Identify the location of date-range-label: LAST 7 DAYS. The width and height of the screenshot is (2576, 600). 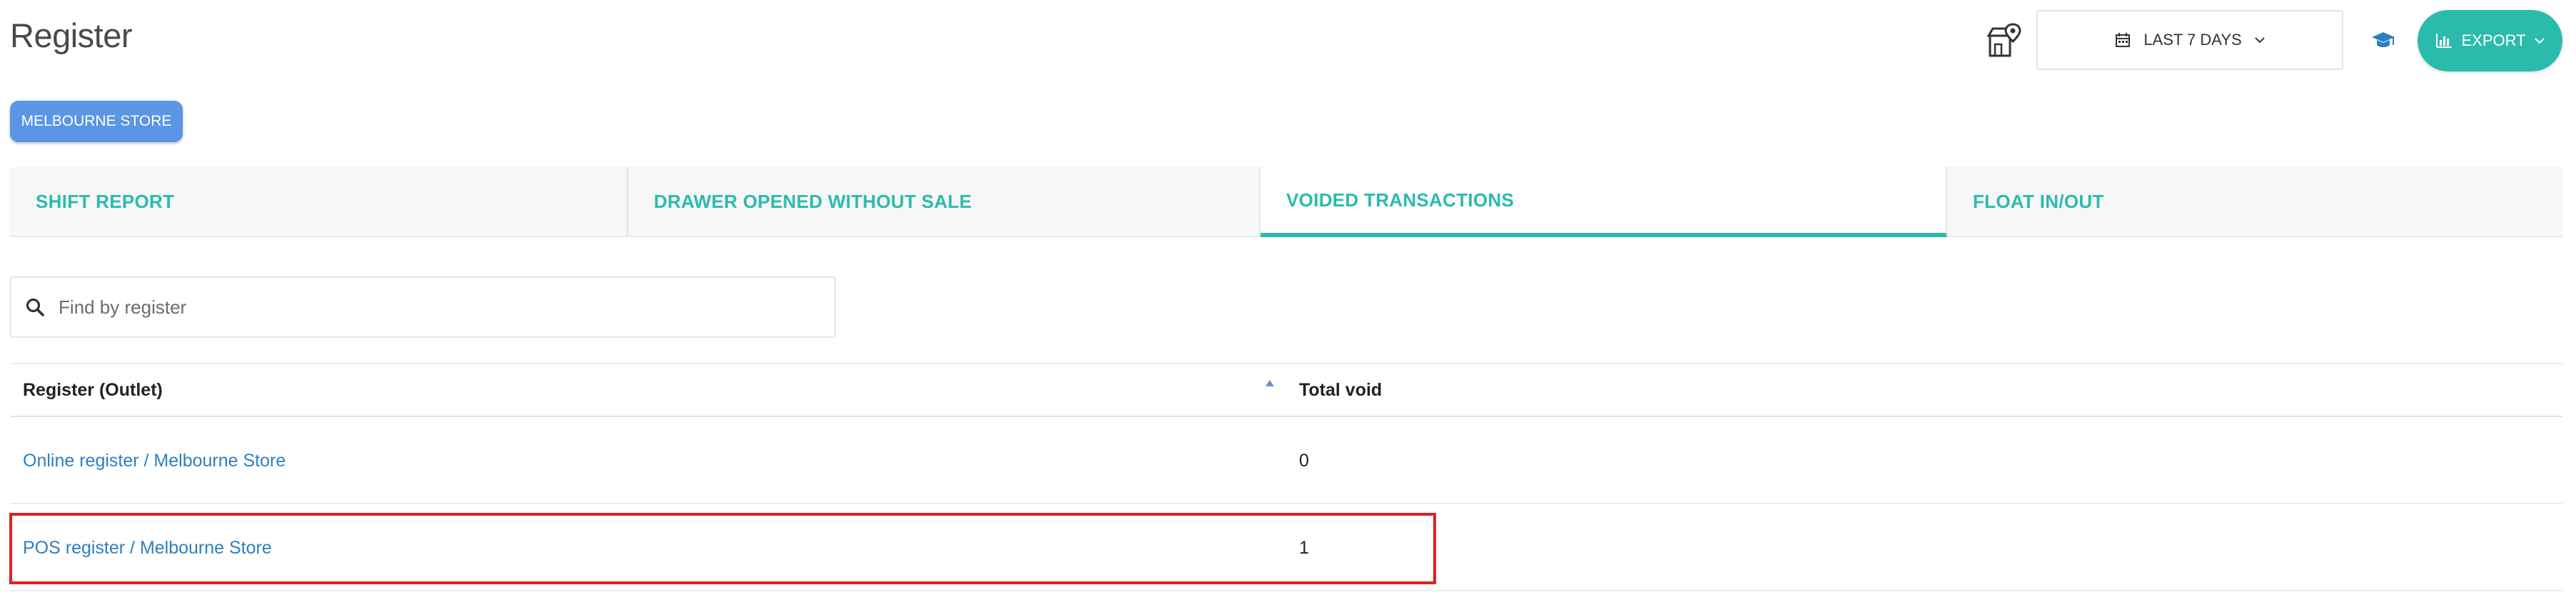
(2192, 40).